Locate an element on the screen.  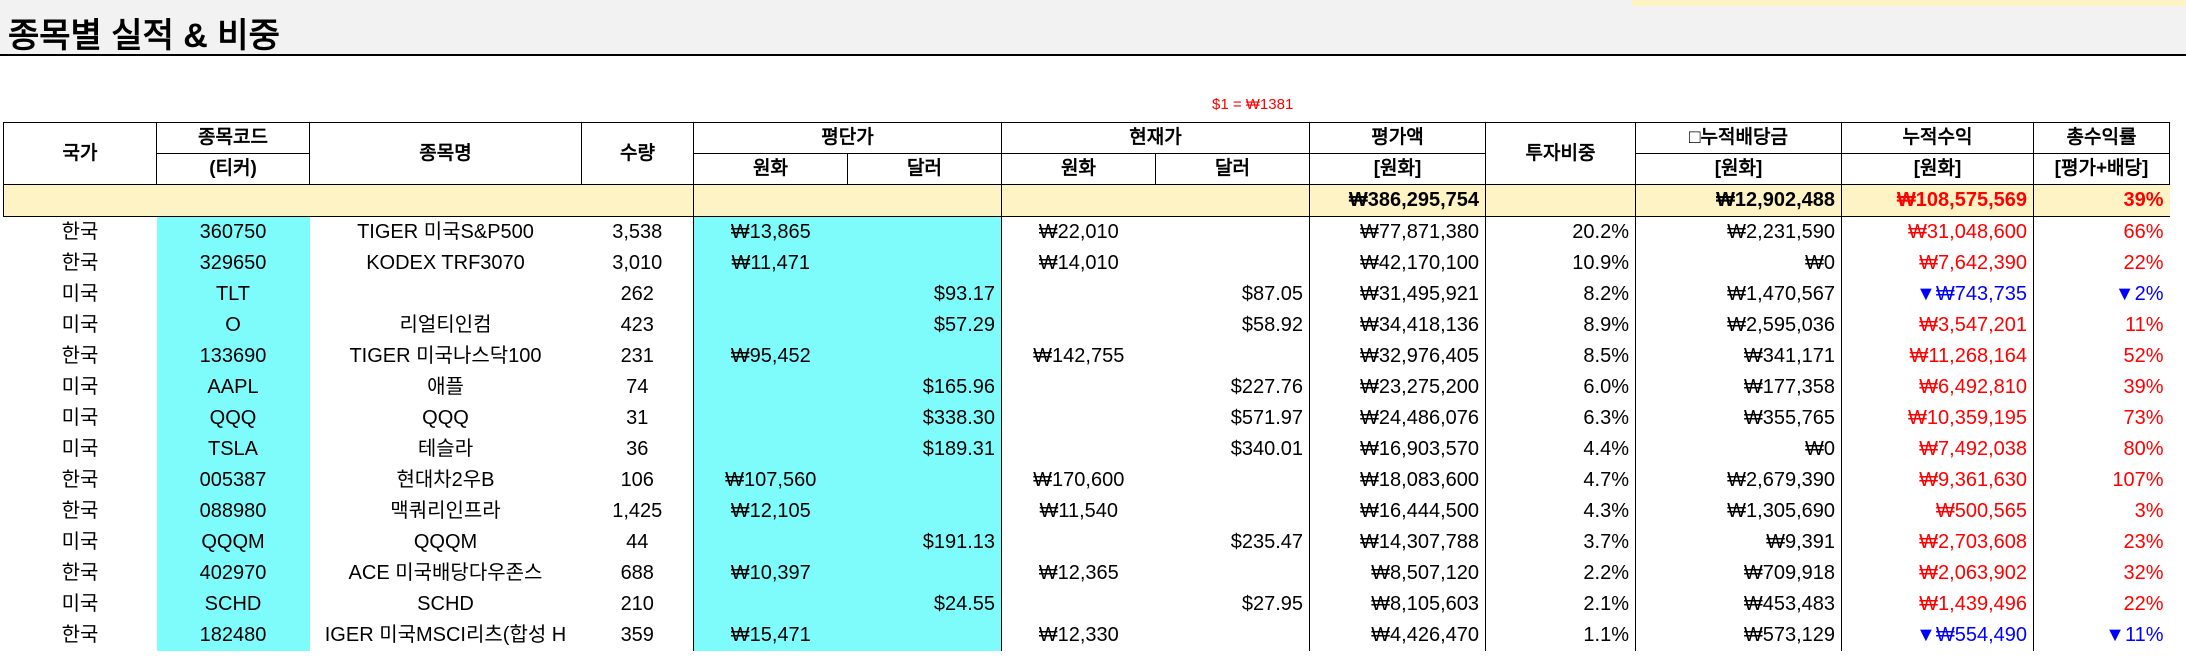
cell-return: ▼2% is located at coordinates (2101, 294).